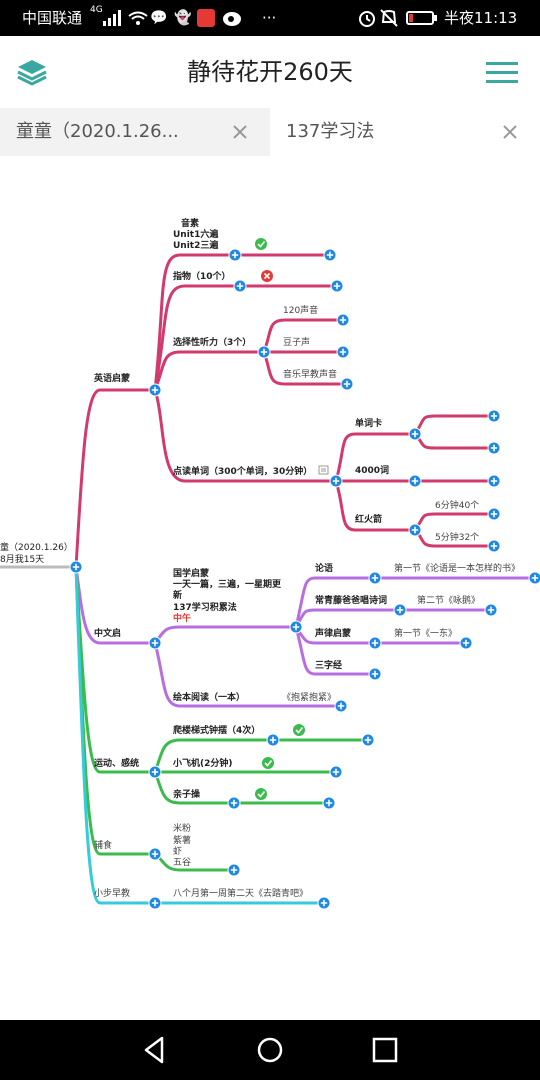  What do you see at coordinates (310, 374) in the screenshot?
I see `node-listen-music: 音乐早教声音` at bounding box center [310, 374].